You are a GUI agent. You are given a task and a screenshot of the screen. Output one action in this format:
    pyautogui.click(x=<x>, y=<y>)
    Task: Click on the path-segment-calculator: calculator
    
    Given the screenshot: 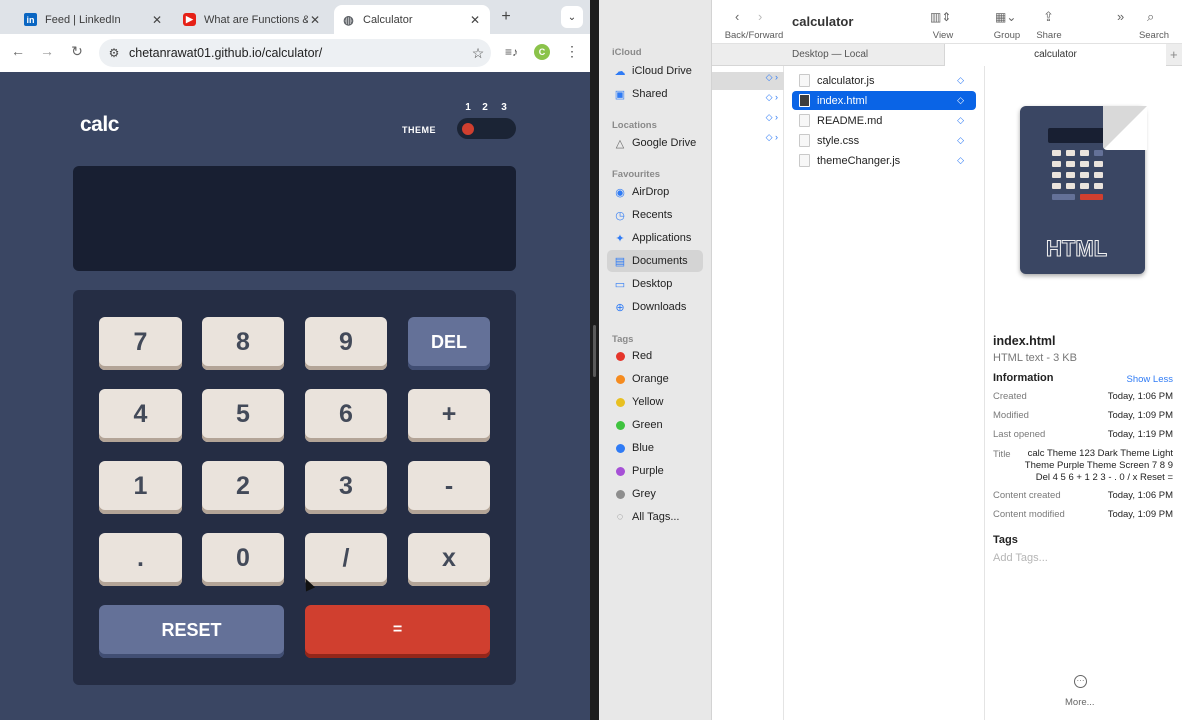 What is the action you would take?
    pyautogui.click(x=1055, y=55)
    